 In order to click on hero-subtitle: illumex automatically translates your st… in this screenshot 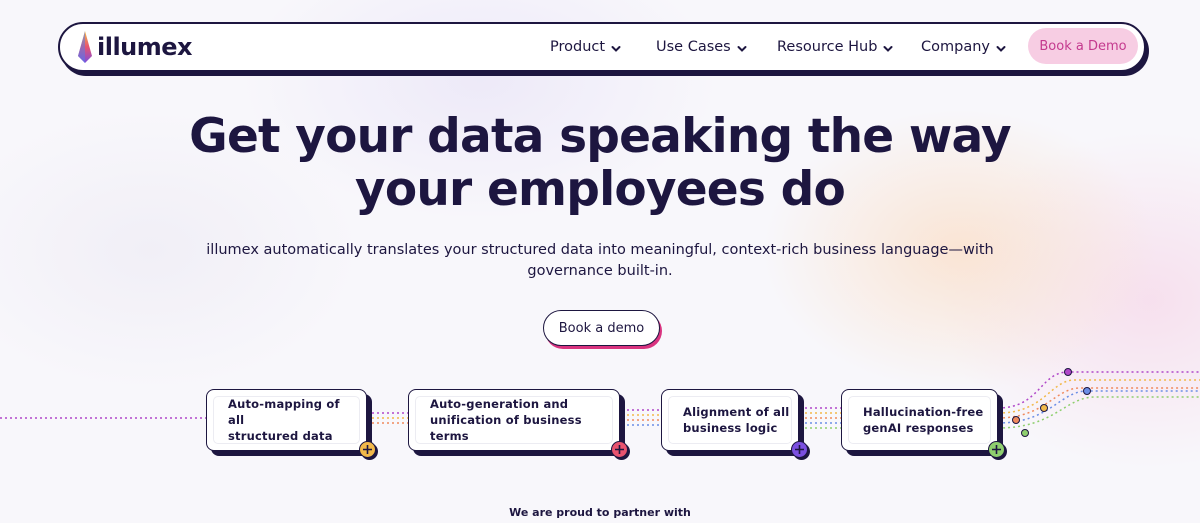, I will do `click(600, 261)`.